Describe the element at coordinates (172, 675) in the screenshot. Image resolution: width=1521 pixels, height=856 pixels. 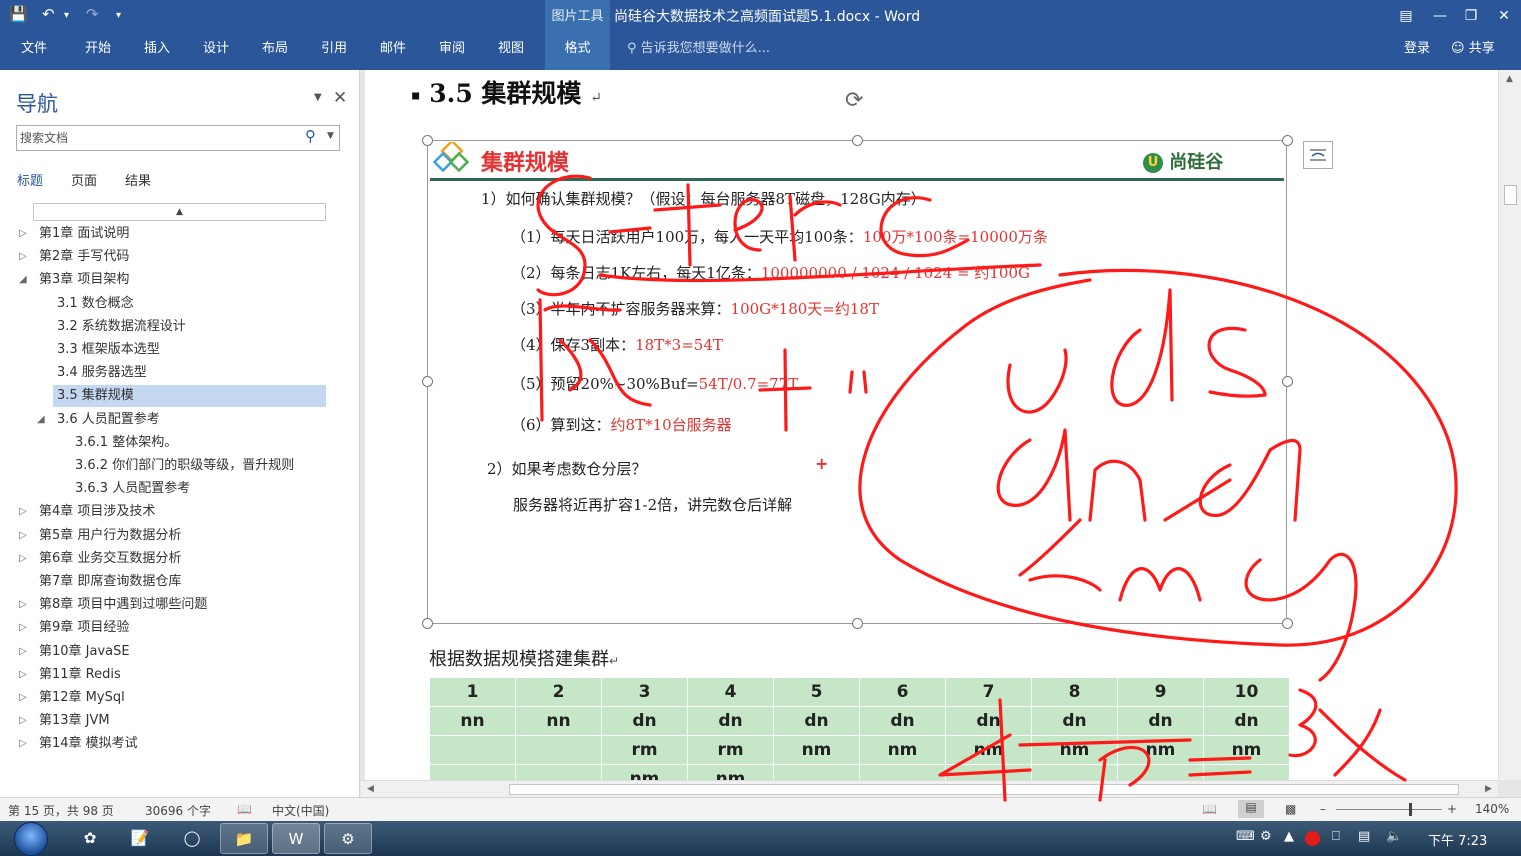
I see `nav-item: ▷ 第11章 Redis` at that location.